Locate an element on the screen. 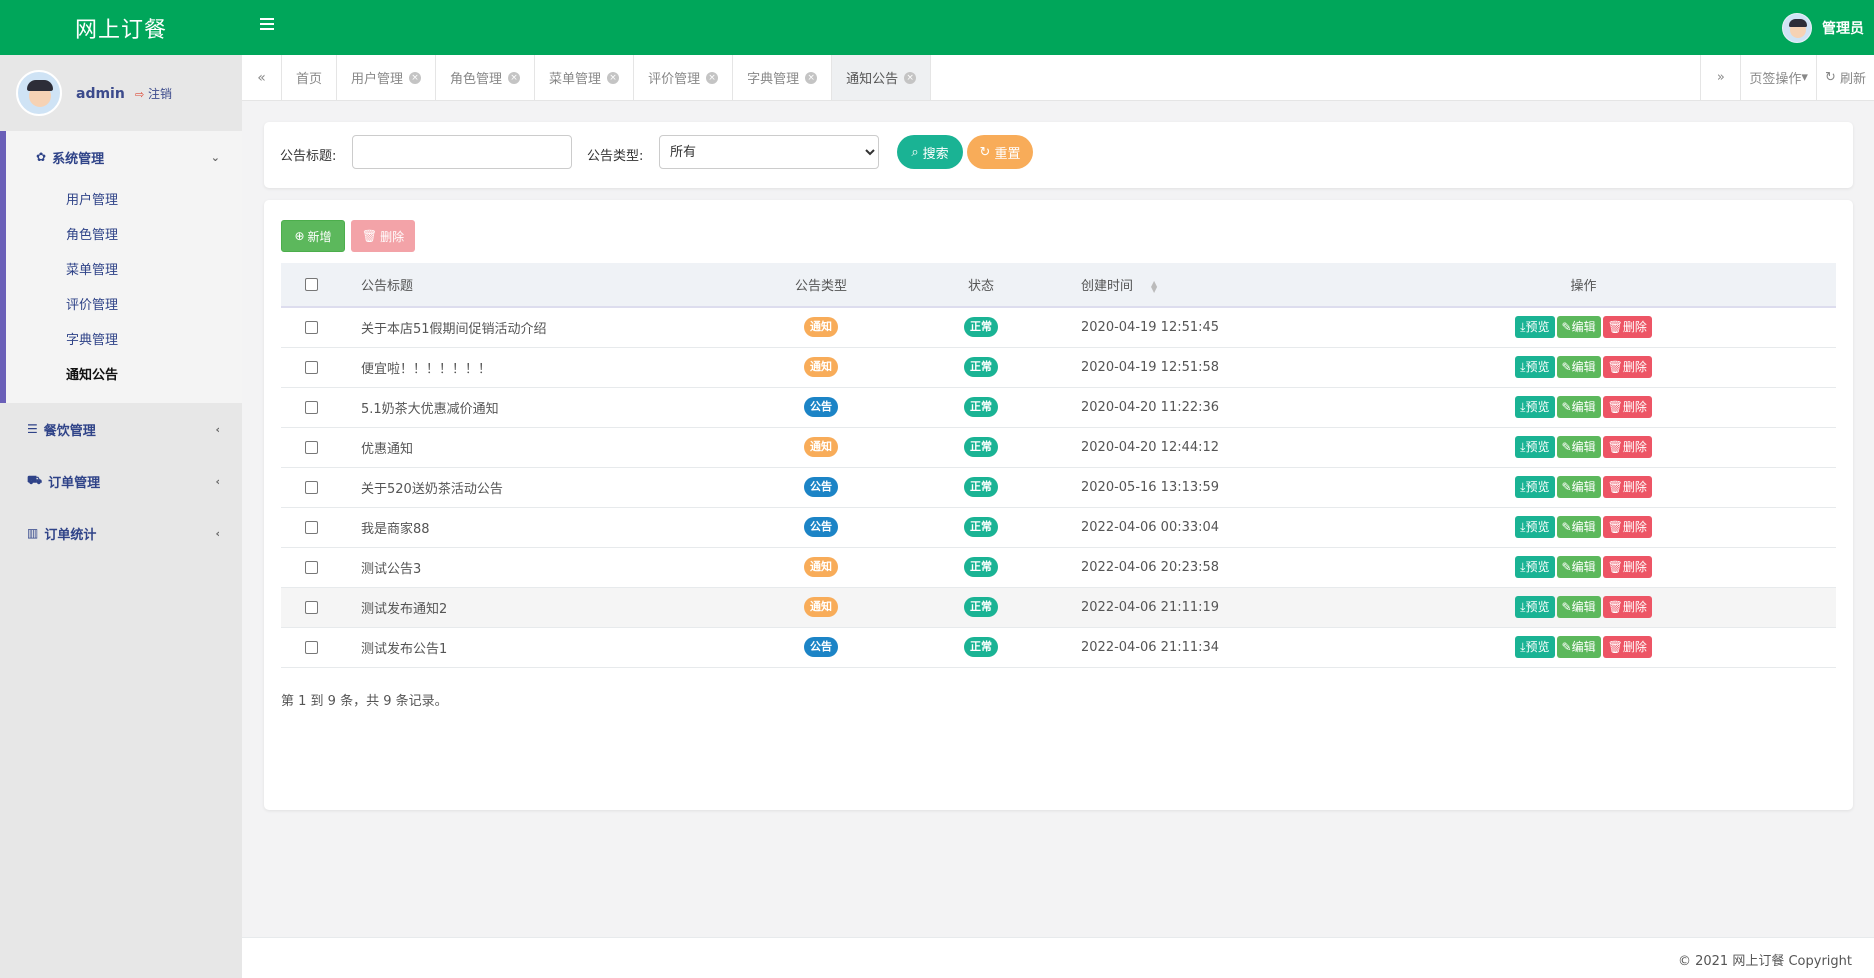 This screenshot has width=1874, height=978. tab-roles: 角色管理 × is located at coordinates (486, 77).